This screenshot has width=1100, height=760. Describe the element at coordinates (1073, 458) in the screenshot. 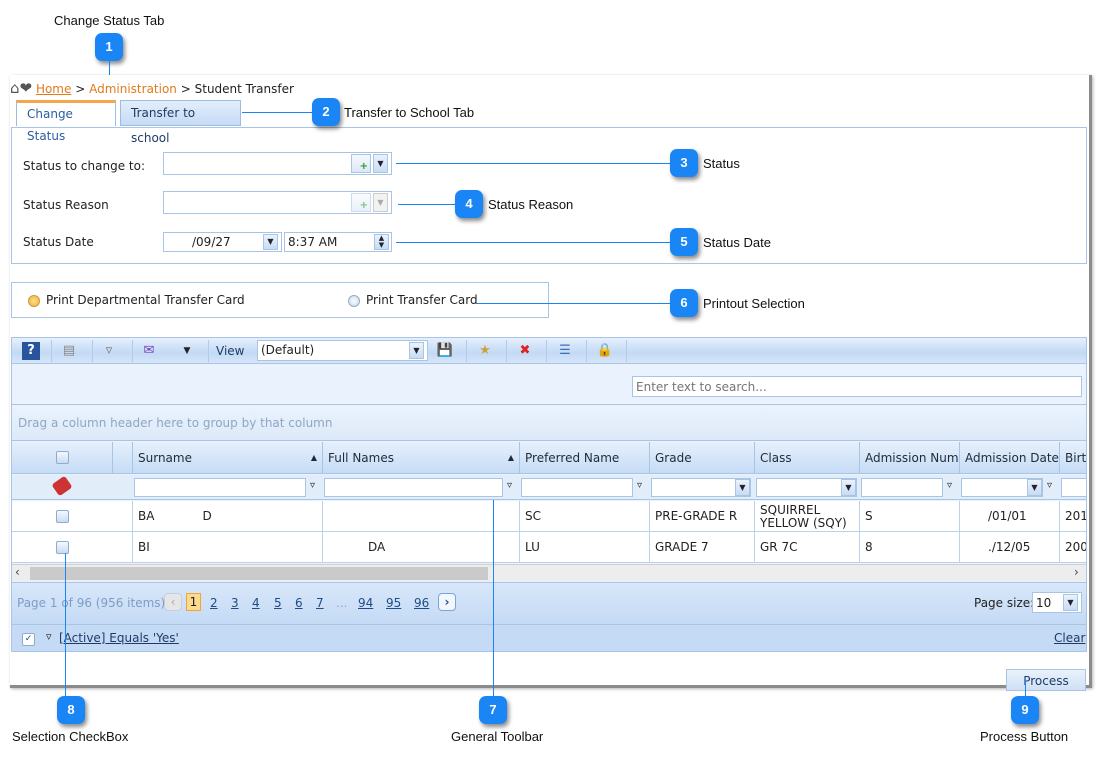

I see `column-header-birth: Birth` at that location.